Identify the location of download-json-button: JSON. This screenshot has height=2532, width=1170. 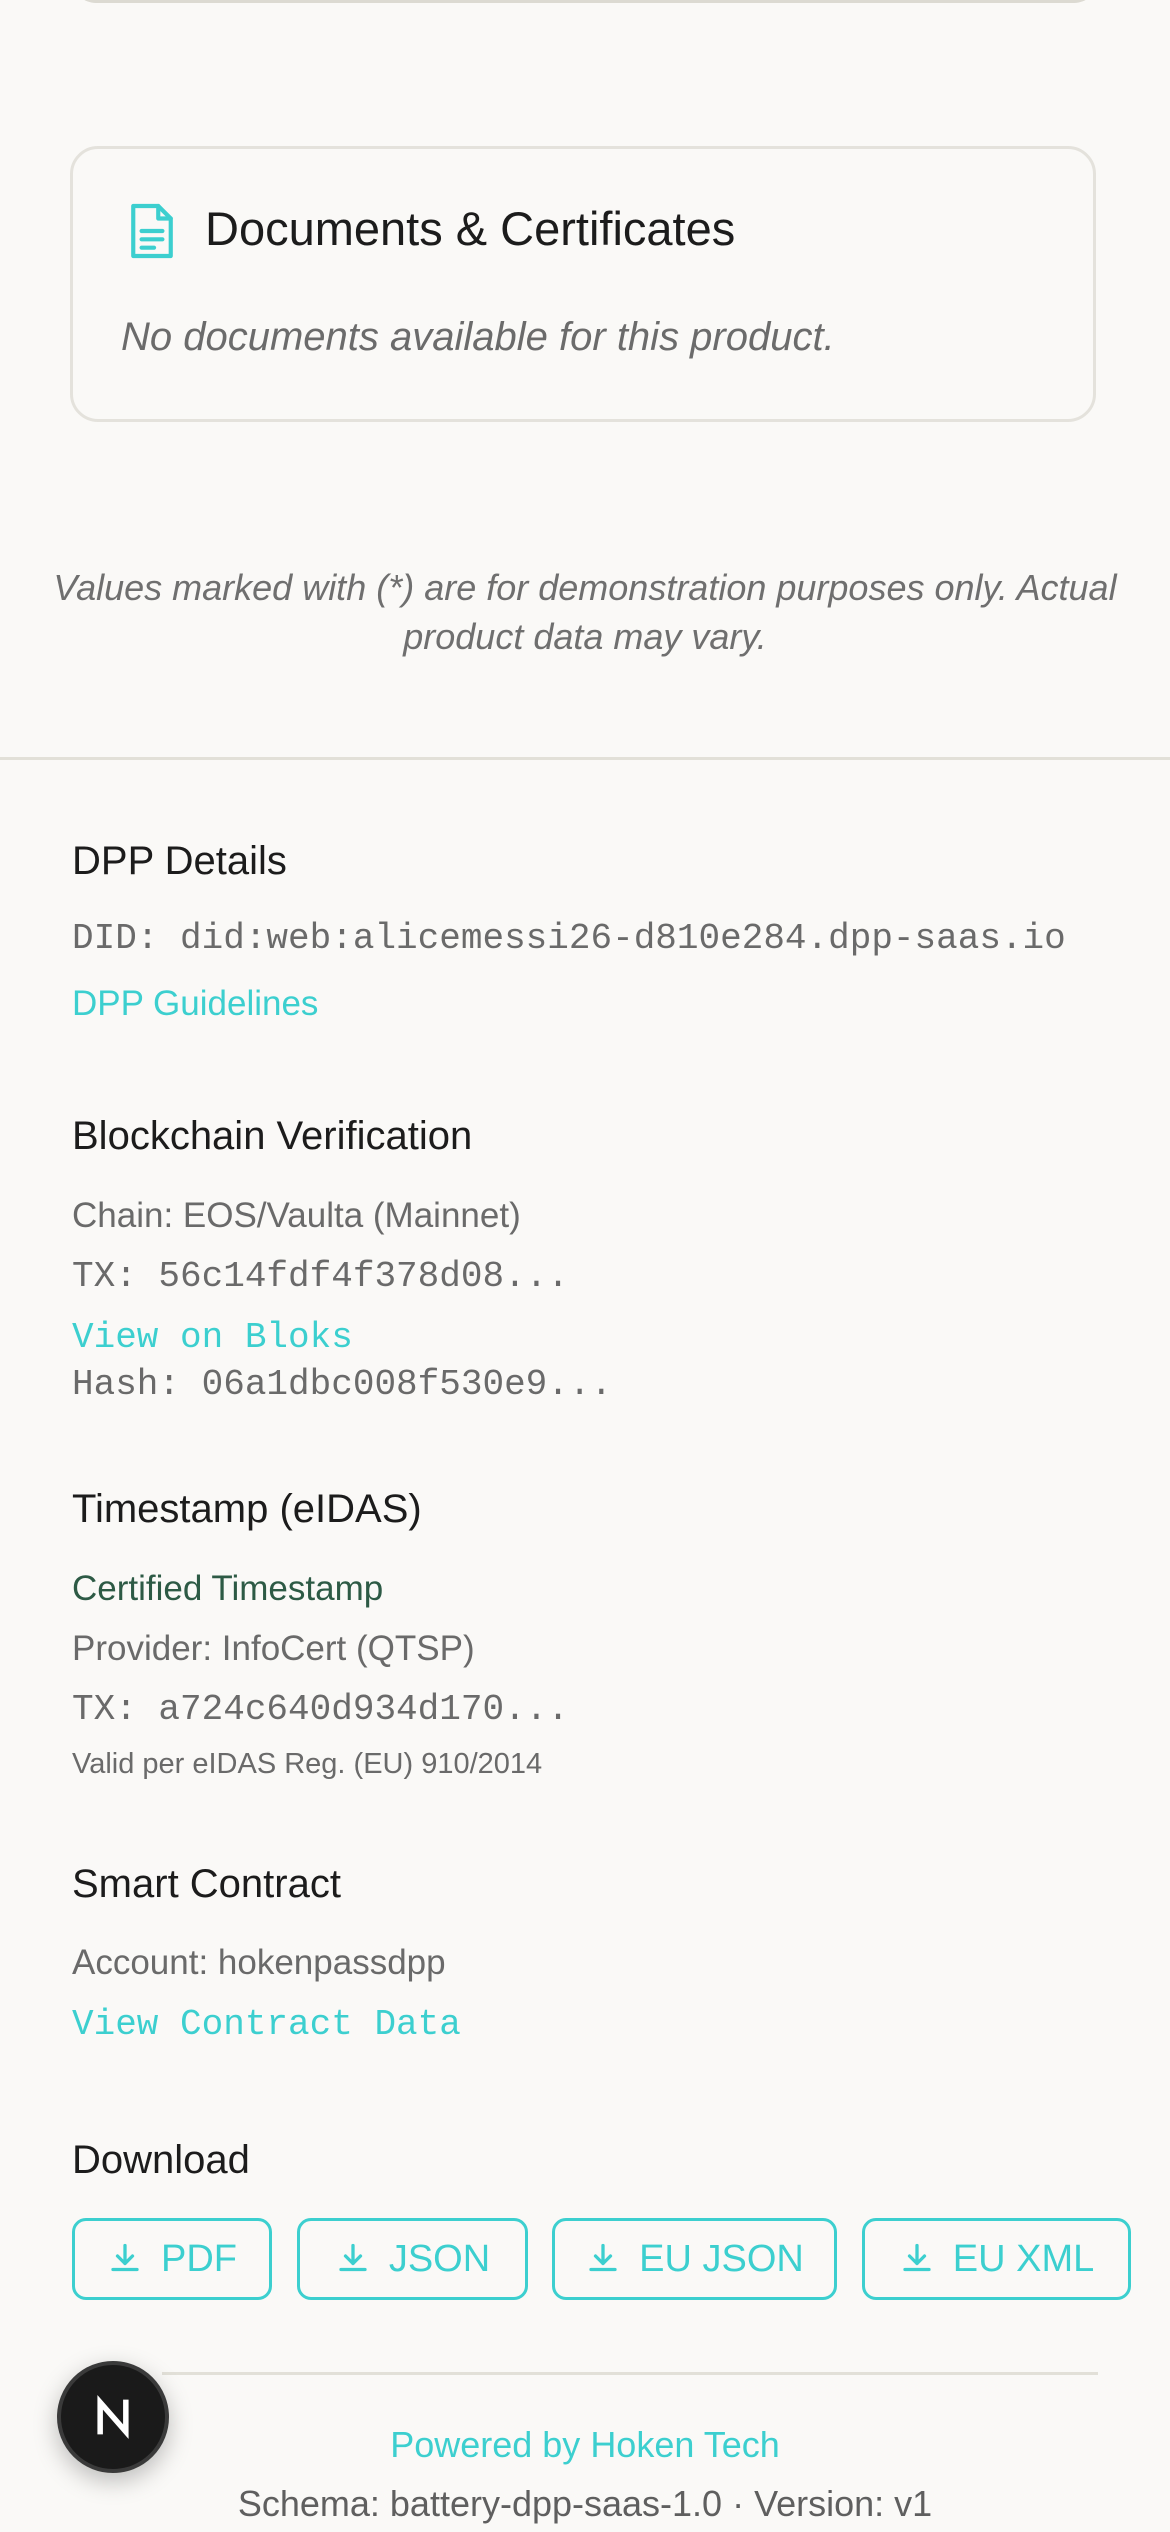
(412, 2259).